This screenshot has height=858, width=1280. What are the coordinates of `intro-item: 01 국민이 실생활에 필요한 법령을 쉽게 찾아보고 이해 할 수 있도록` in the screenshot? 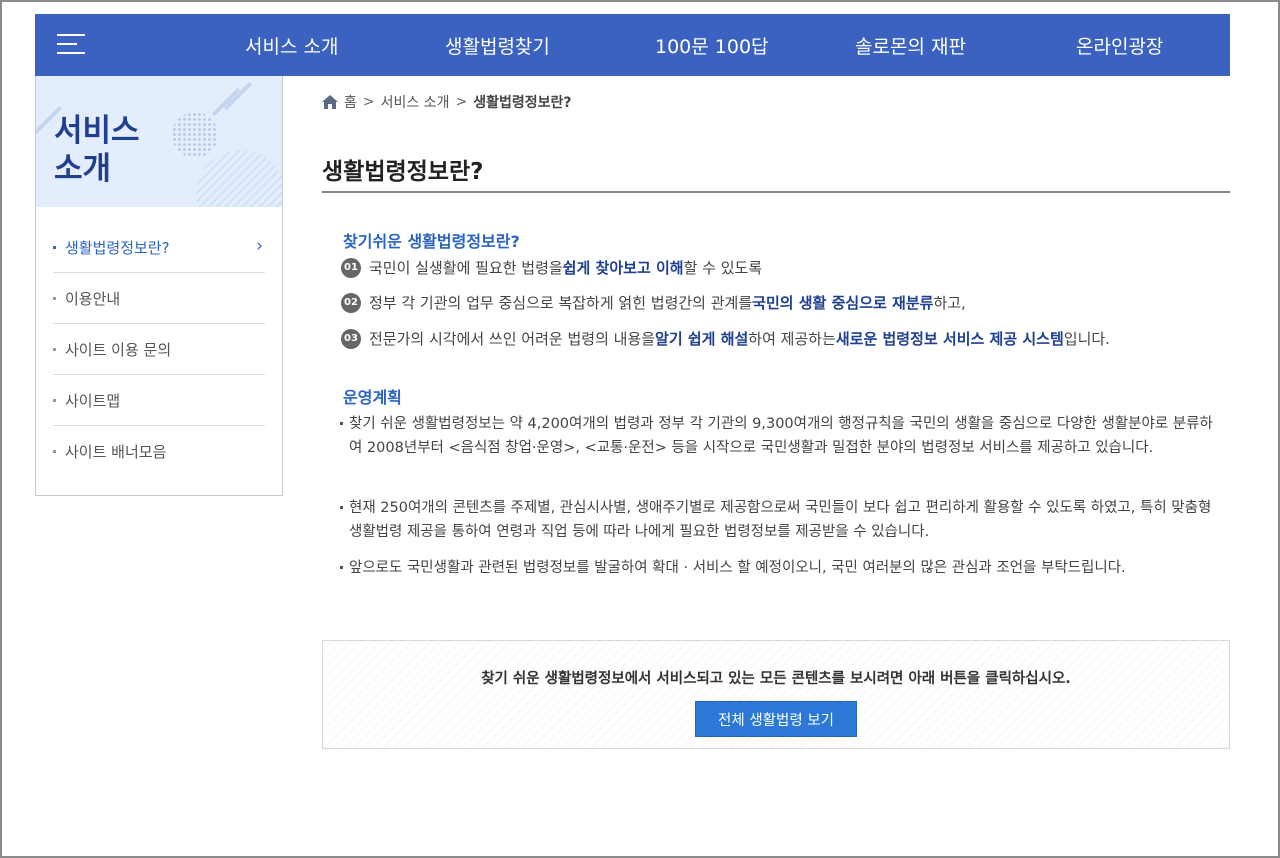 It's located at (551, 267).